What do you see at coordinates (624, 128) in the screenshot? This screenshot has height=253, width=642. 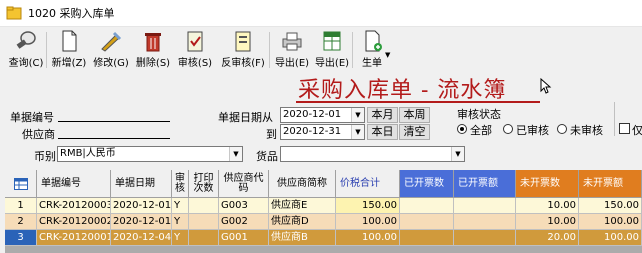 I see `only-checkbox` at bounding box center [624, 128].